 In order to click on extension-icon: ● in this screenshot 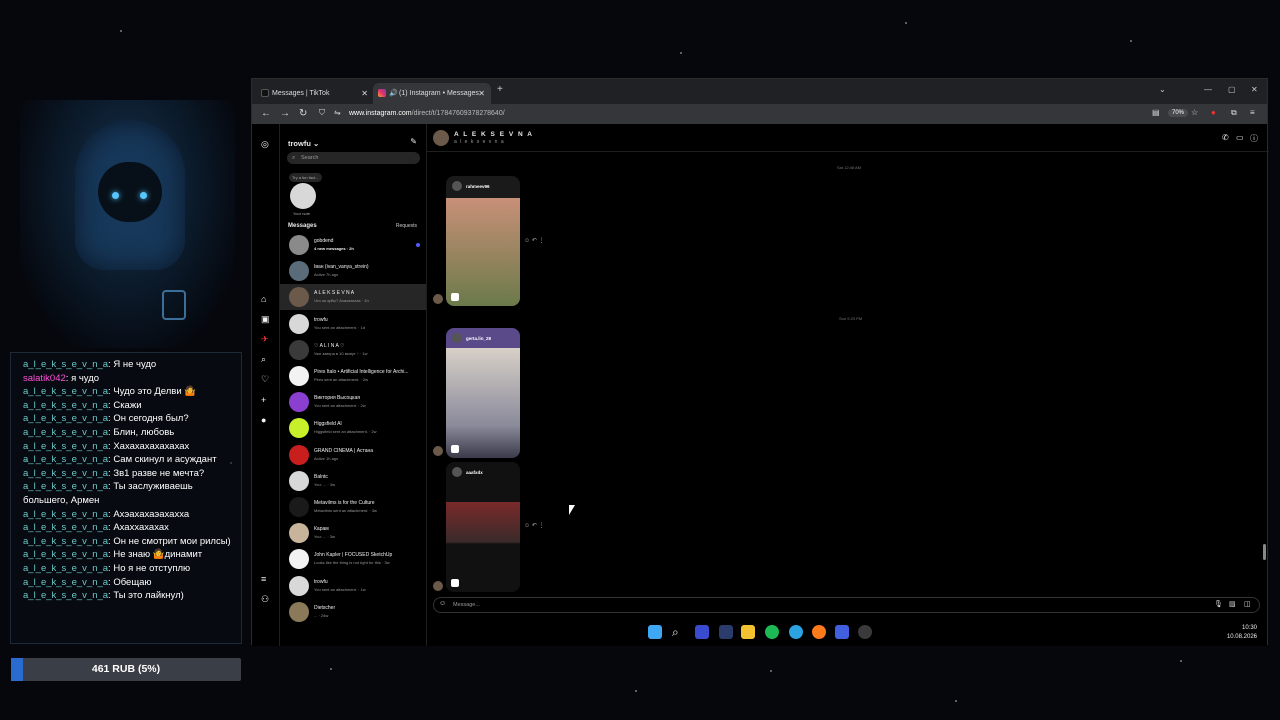, I will do `click(1213, 112)`.